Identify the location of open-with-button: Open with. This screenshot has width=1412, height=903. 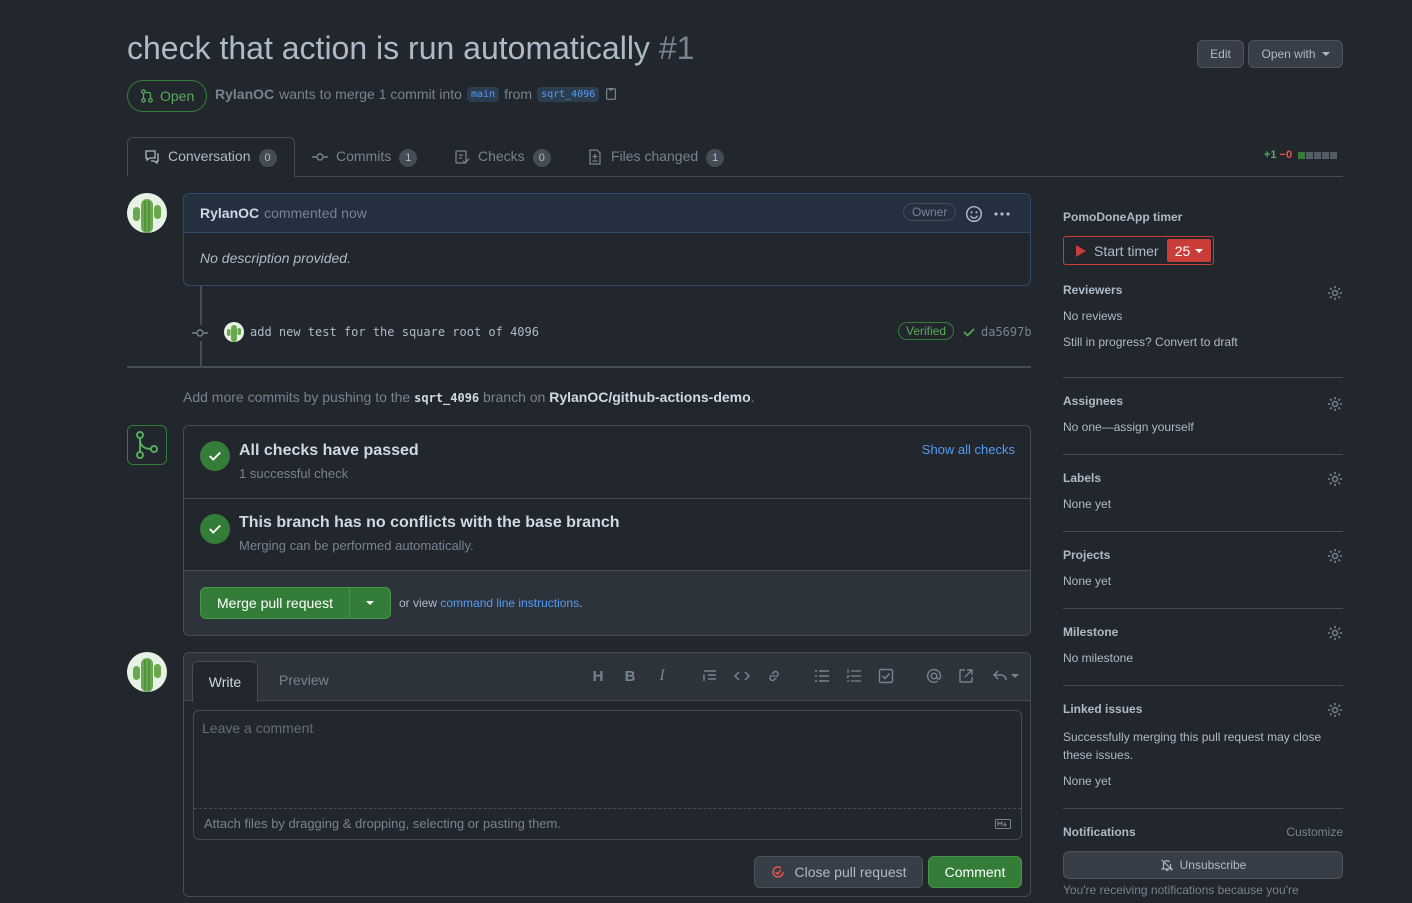
(1295, 54).